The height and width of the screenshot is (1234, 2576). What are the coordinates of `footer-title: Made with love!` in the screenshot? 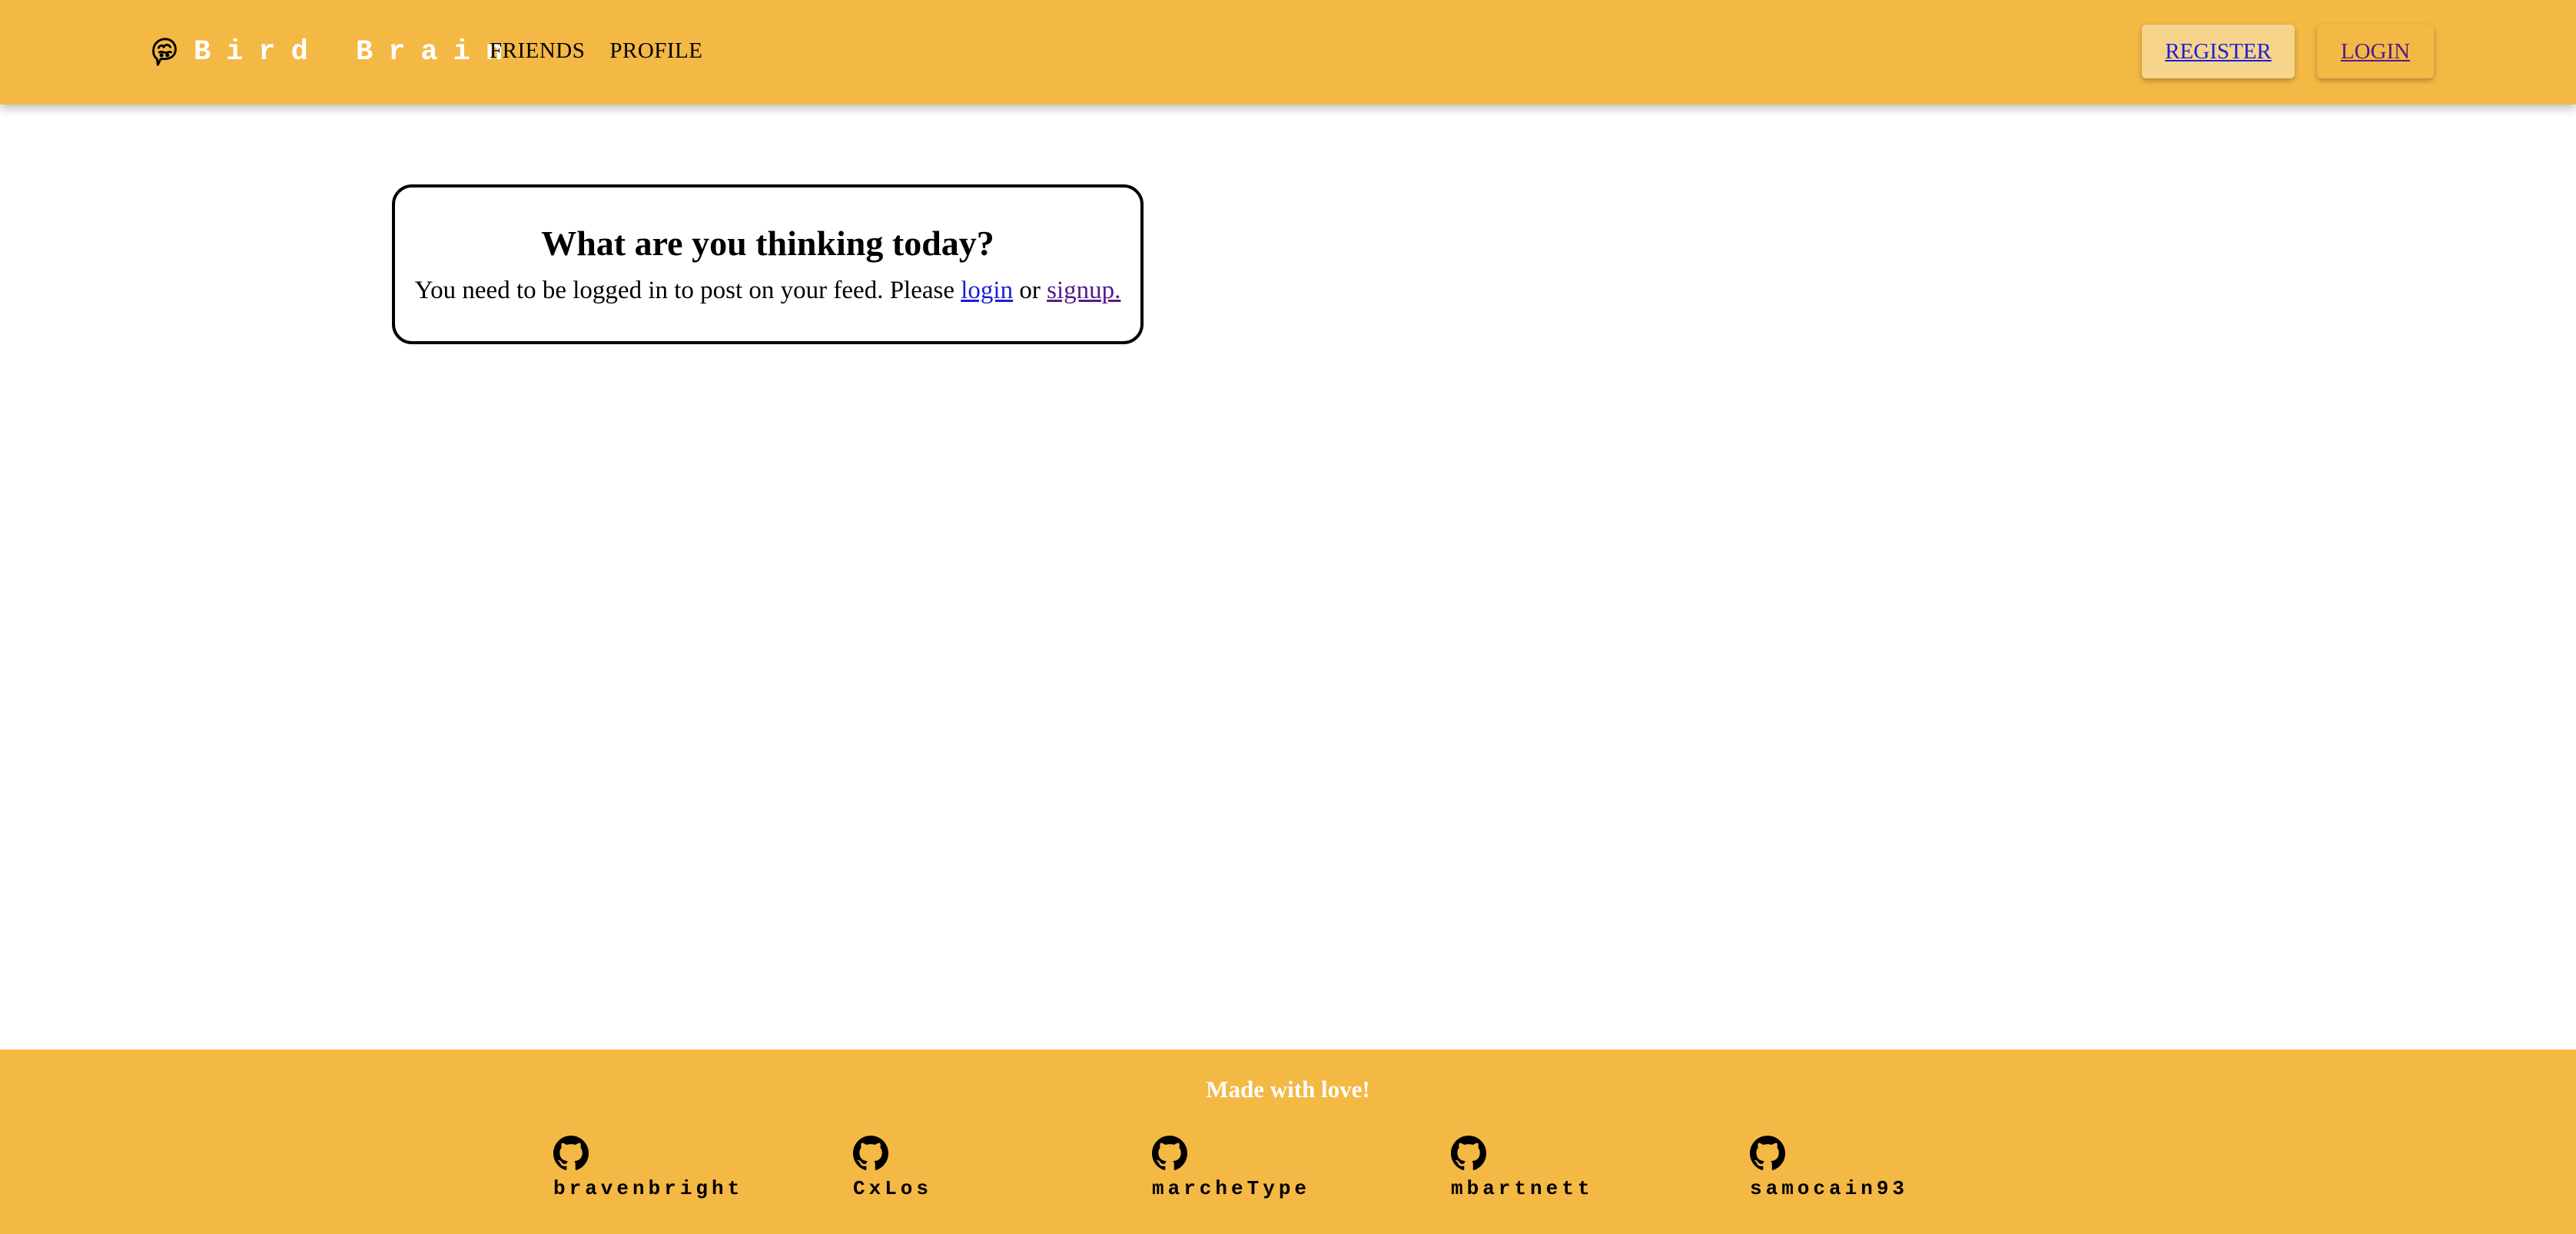 It's located at (1288, 1089).